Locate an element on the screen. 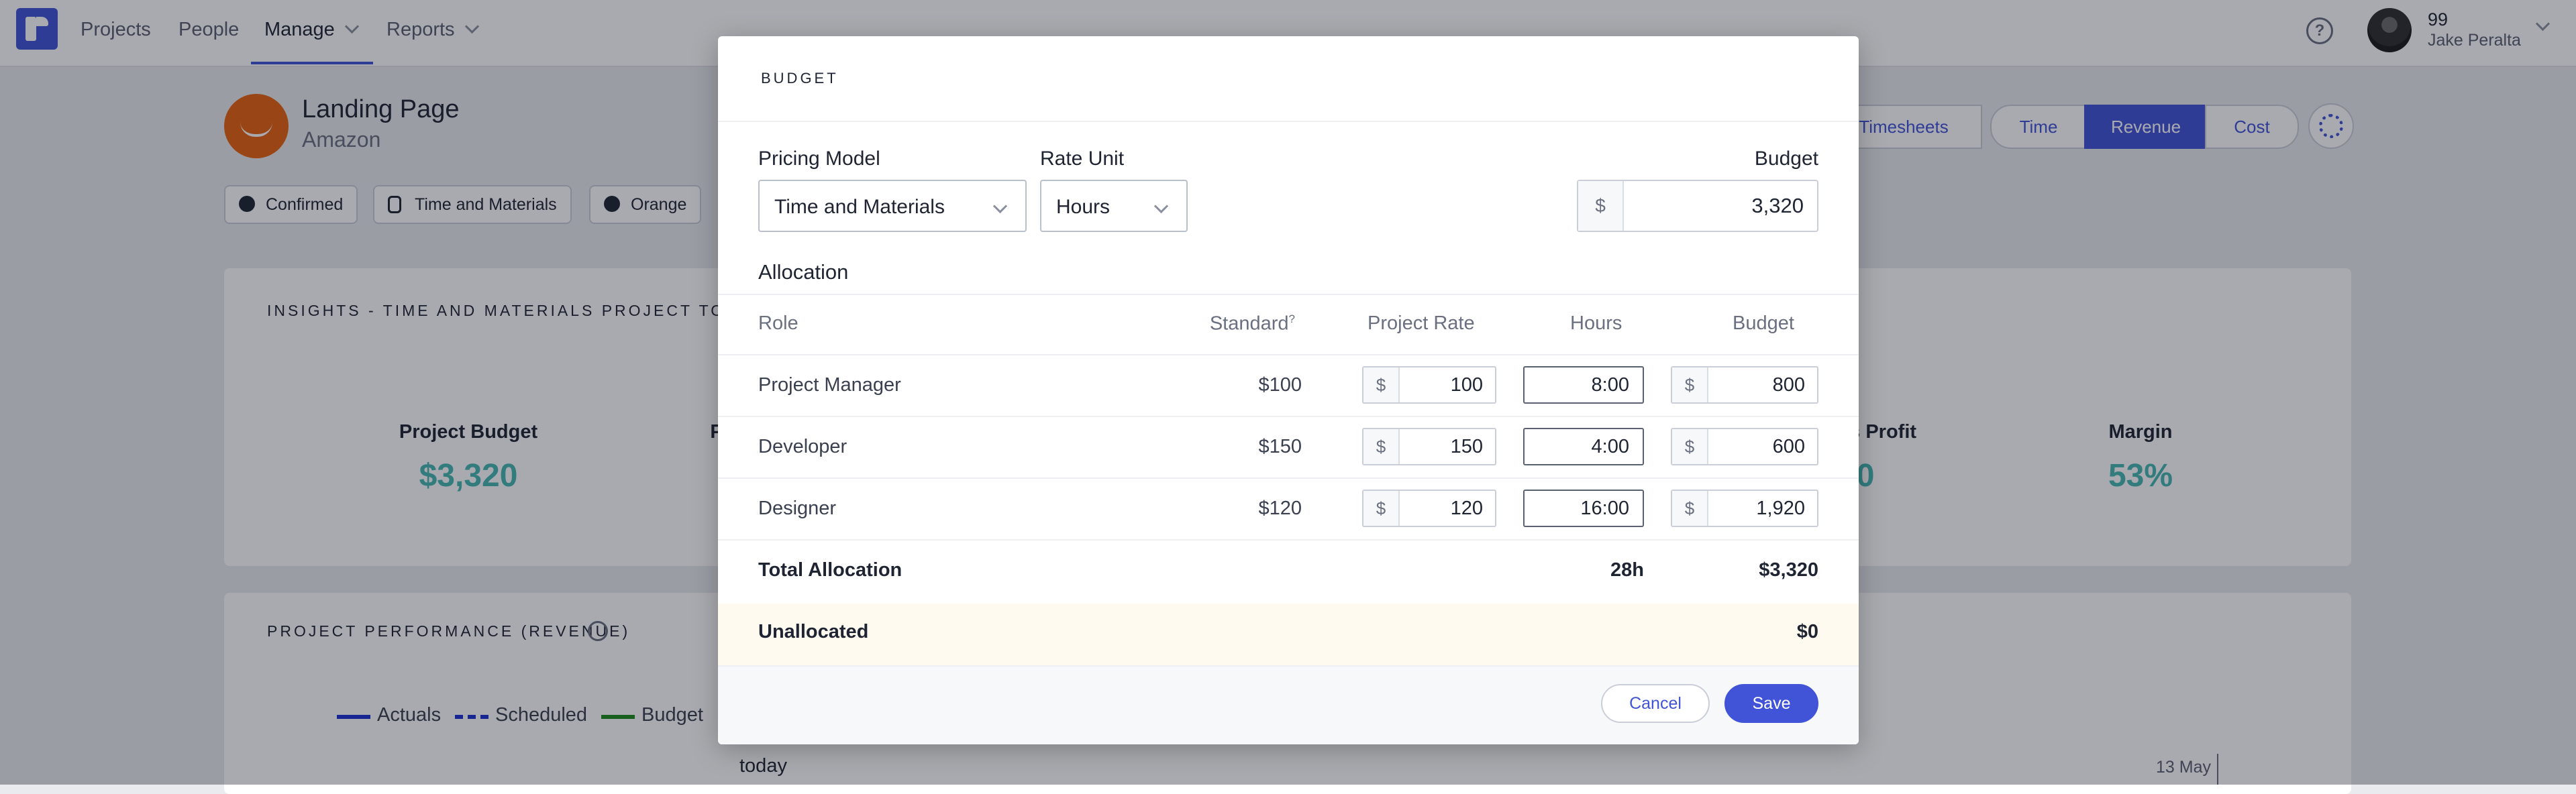 This screenshot has width=2576, height=794. total-budget: $3,320 is located at coordinates (1758, 570).